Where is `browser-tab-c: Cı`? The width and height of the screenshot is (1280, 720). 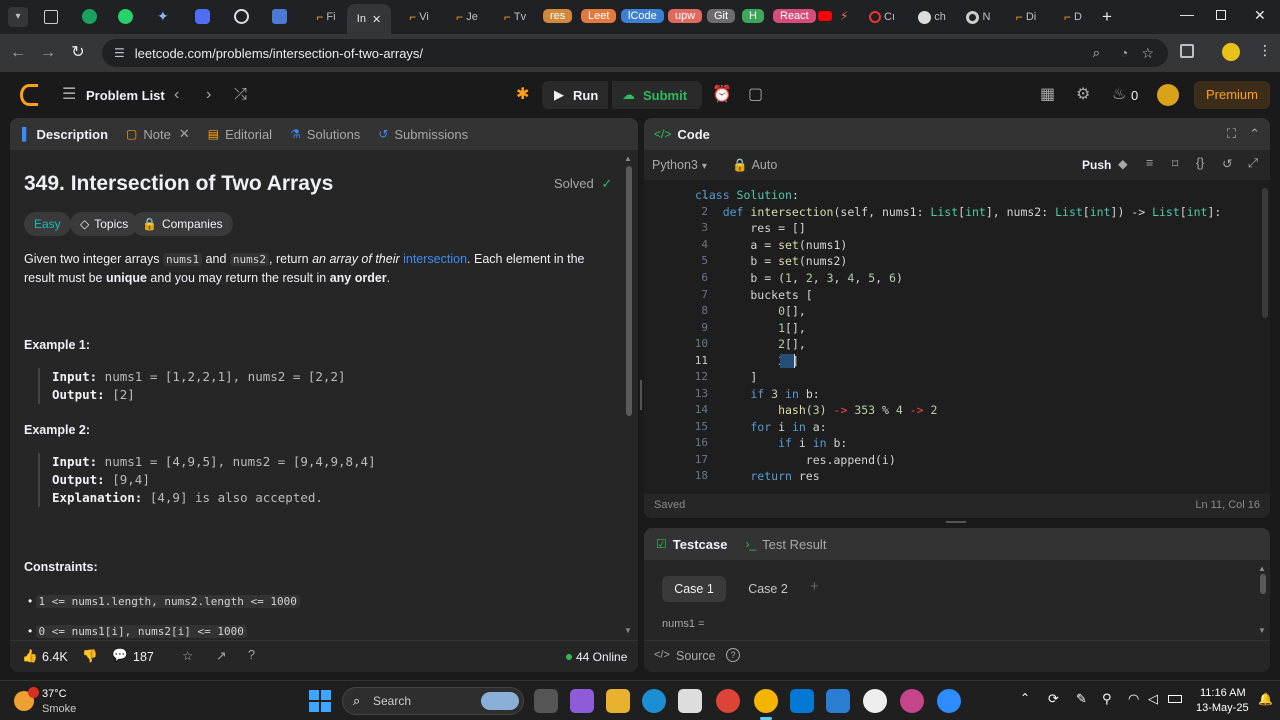 browser-tab-c: Cı is located at coordinates (882, 17).